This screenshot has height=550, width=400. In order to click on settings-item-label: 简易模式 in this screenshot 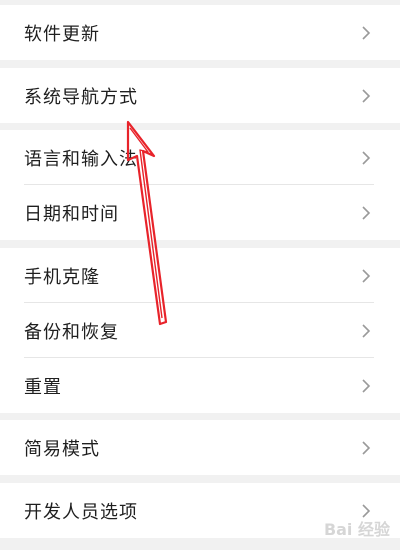, I will do `click(62, 449)`.